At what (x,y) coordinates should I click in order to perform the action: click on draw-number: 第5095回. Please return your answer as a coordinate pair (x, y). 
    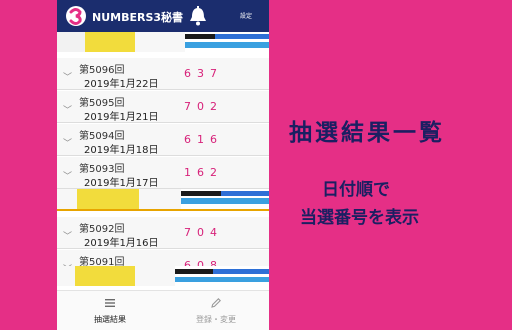
    Looking at the image, I should click on (102, 103).